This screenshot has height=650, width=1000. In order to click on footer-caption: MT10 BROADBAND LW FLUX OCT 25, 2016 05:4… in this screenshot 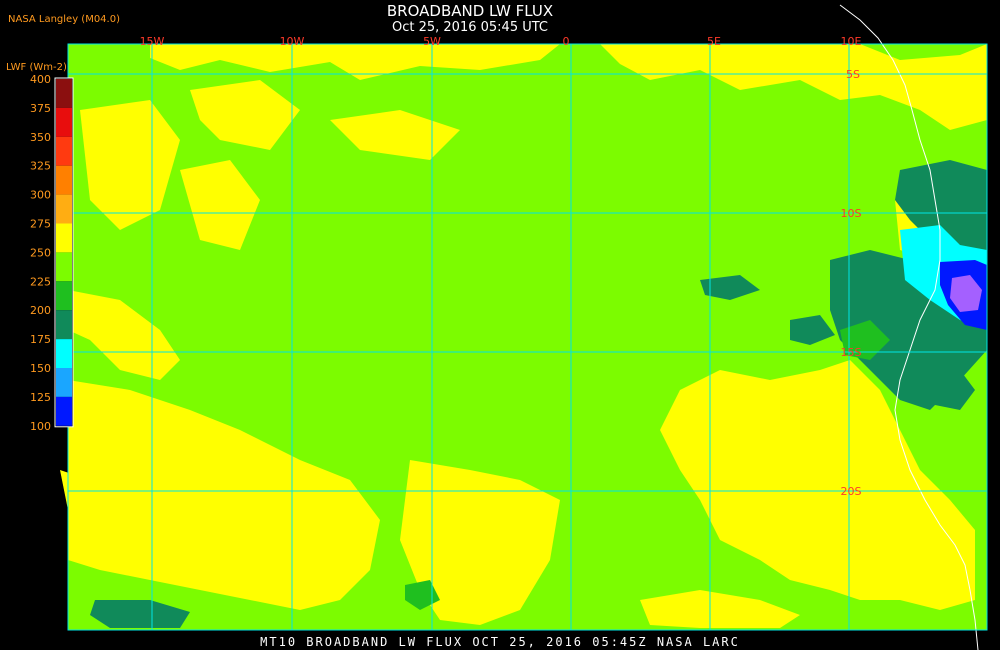, I will do `click(500, 642)`.